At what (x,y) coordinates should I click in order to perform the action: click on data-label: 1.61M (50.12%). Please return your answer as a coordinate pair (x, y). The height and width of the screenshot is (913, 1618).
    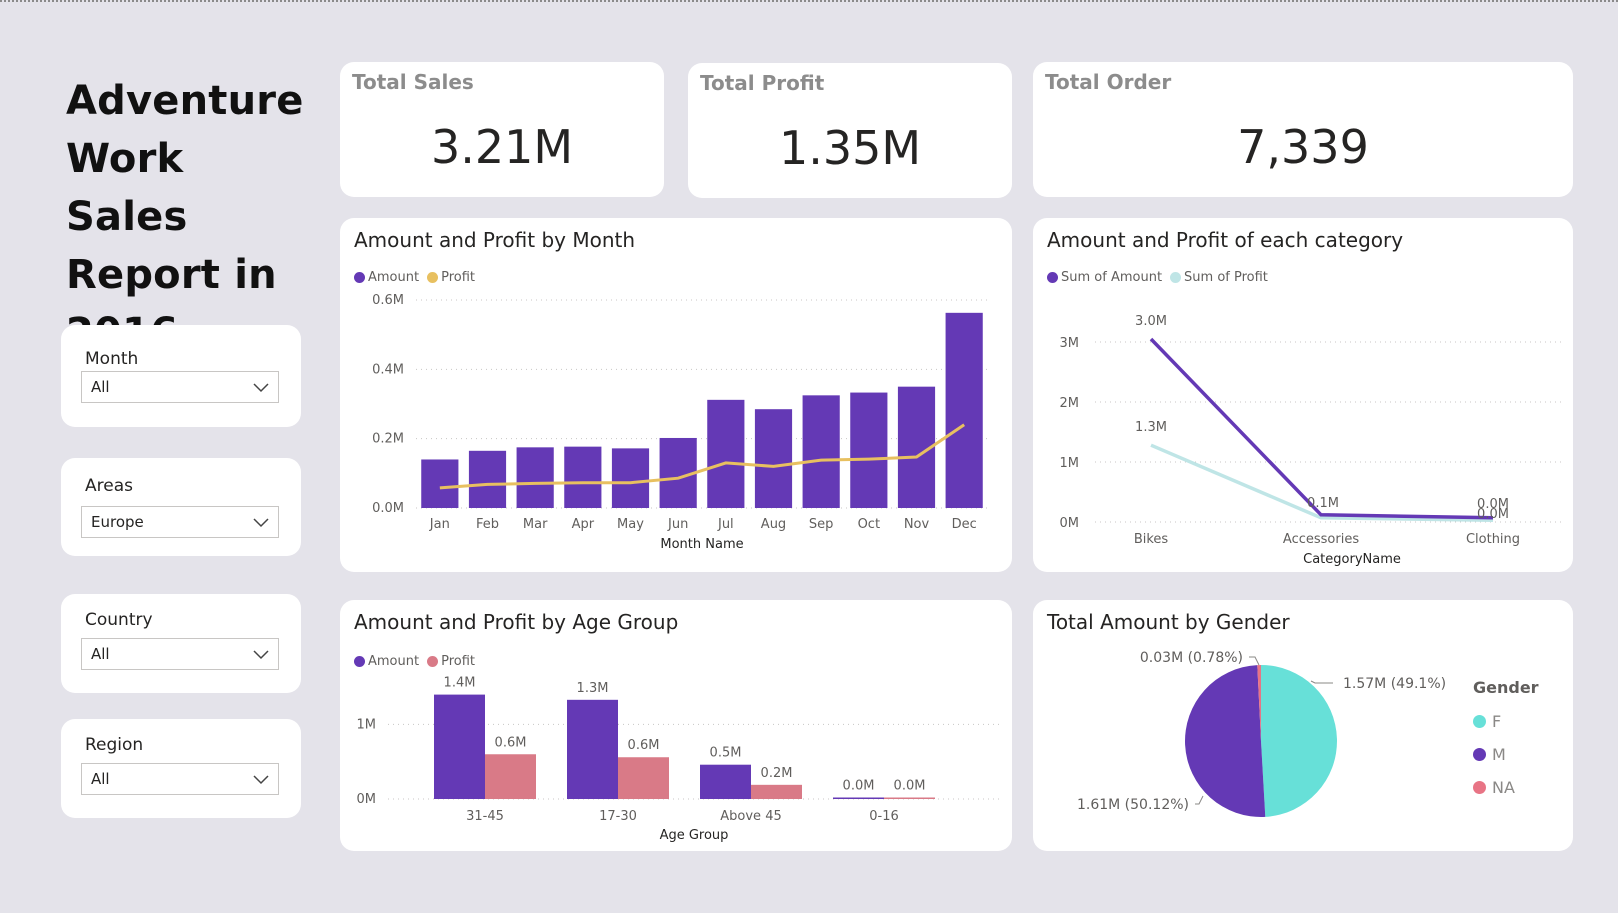
    Looking at the image, I should click on (1133, 805).